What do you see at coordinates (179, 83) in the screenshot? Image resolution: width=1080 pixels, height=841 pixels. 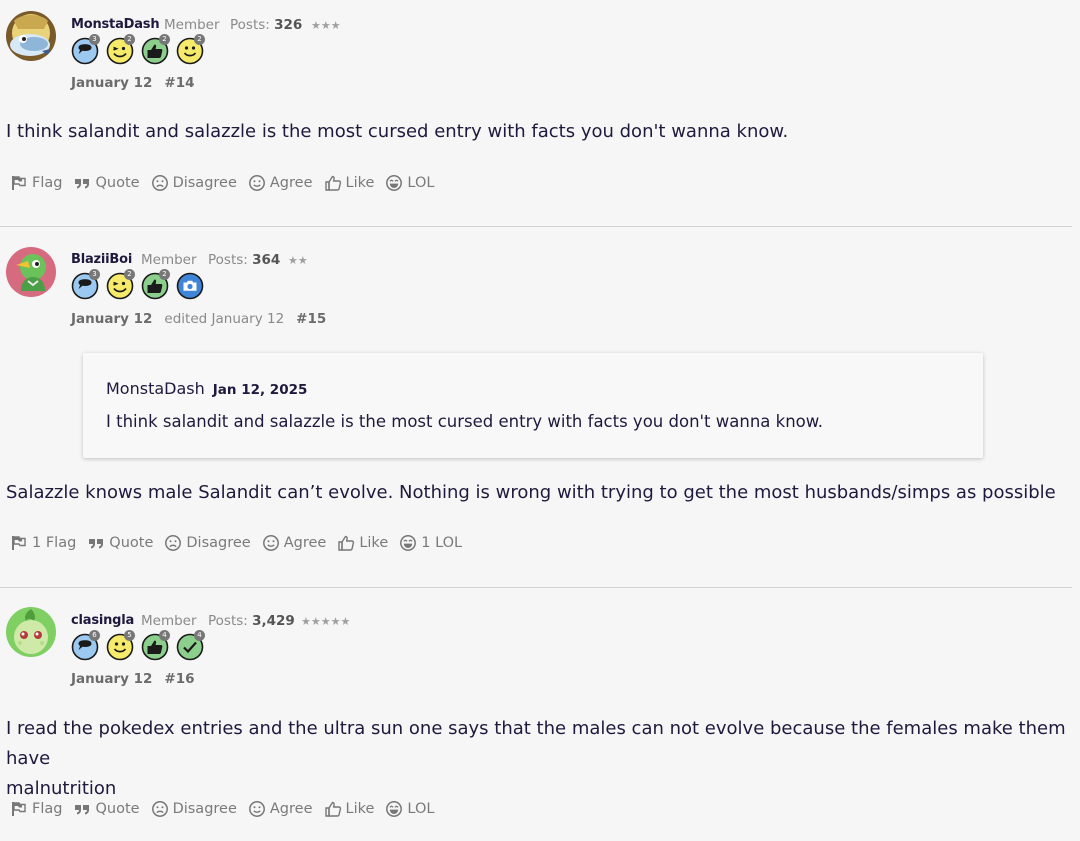 I see `post-number: #14` at bounding box center [179, 83].